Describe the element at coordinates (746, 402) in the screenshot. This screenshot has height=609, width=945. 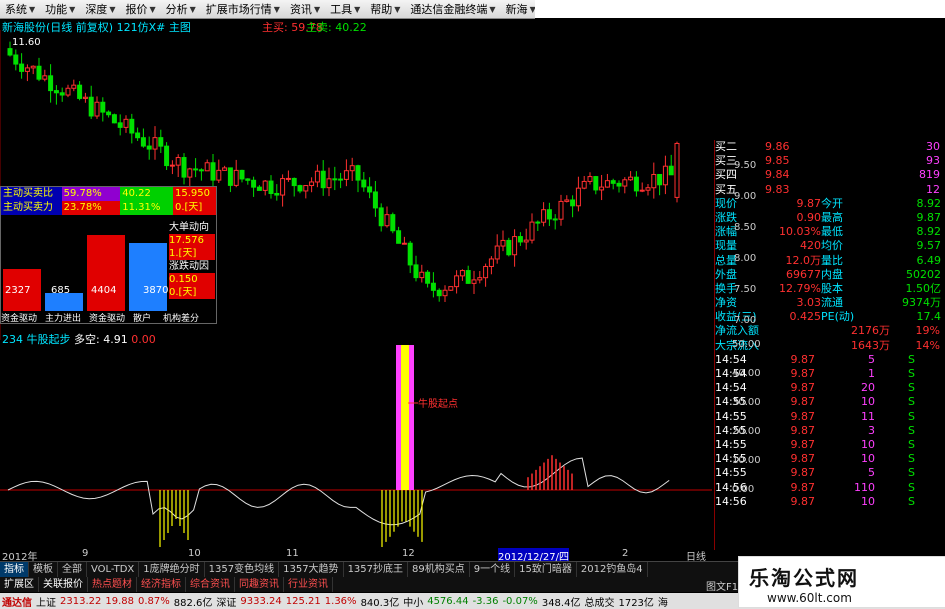
I see `indicator-tick-label: 30.00` at that location.